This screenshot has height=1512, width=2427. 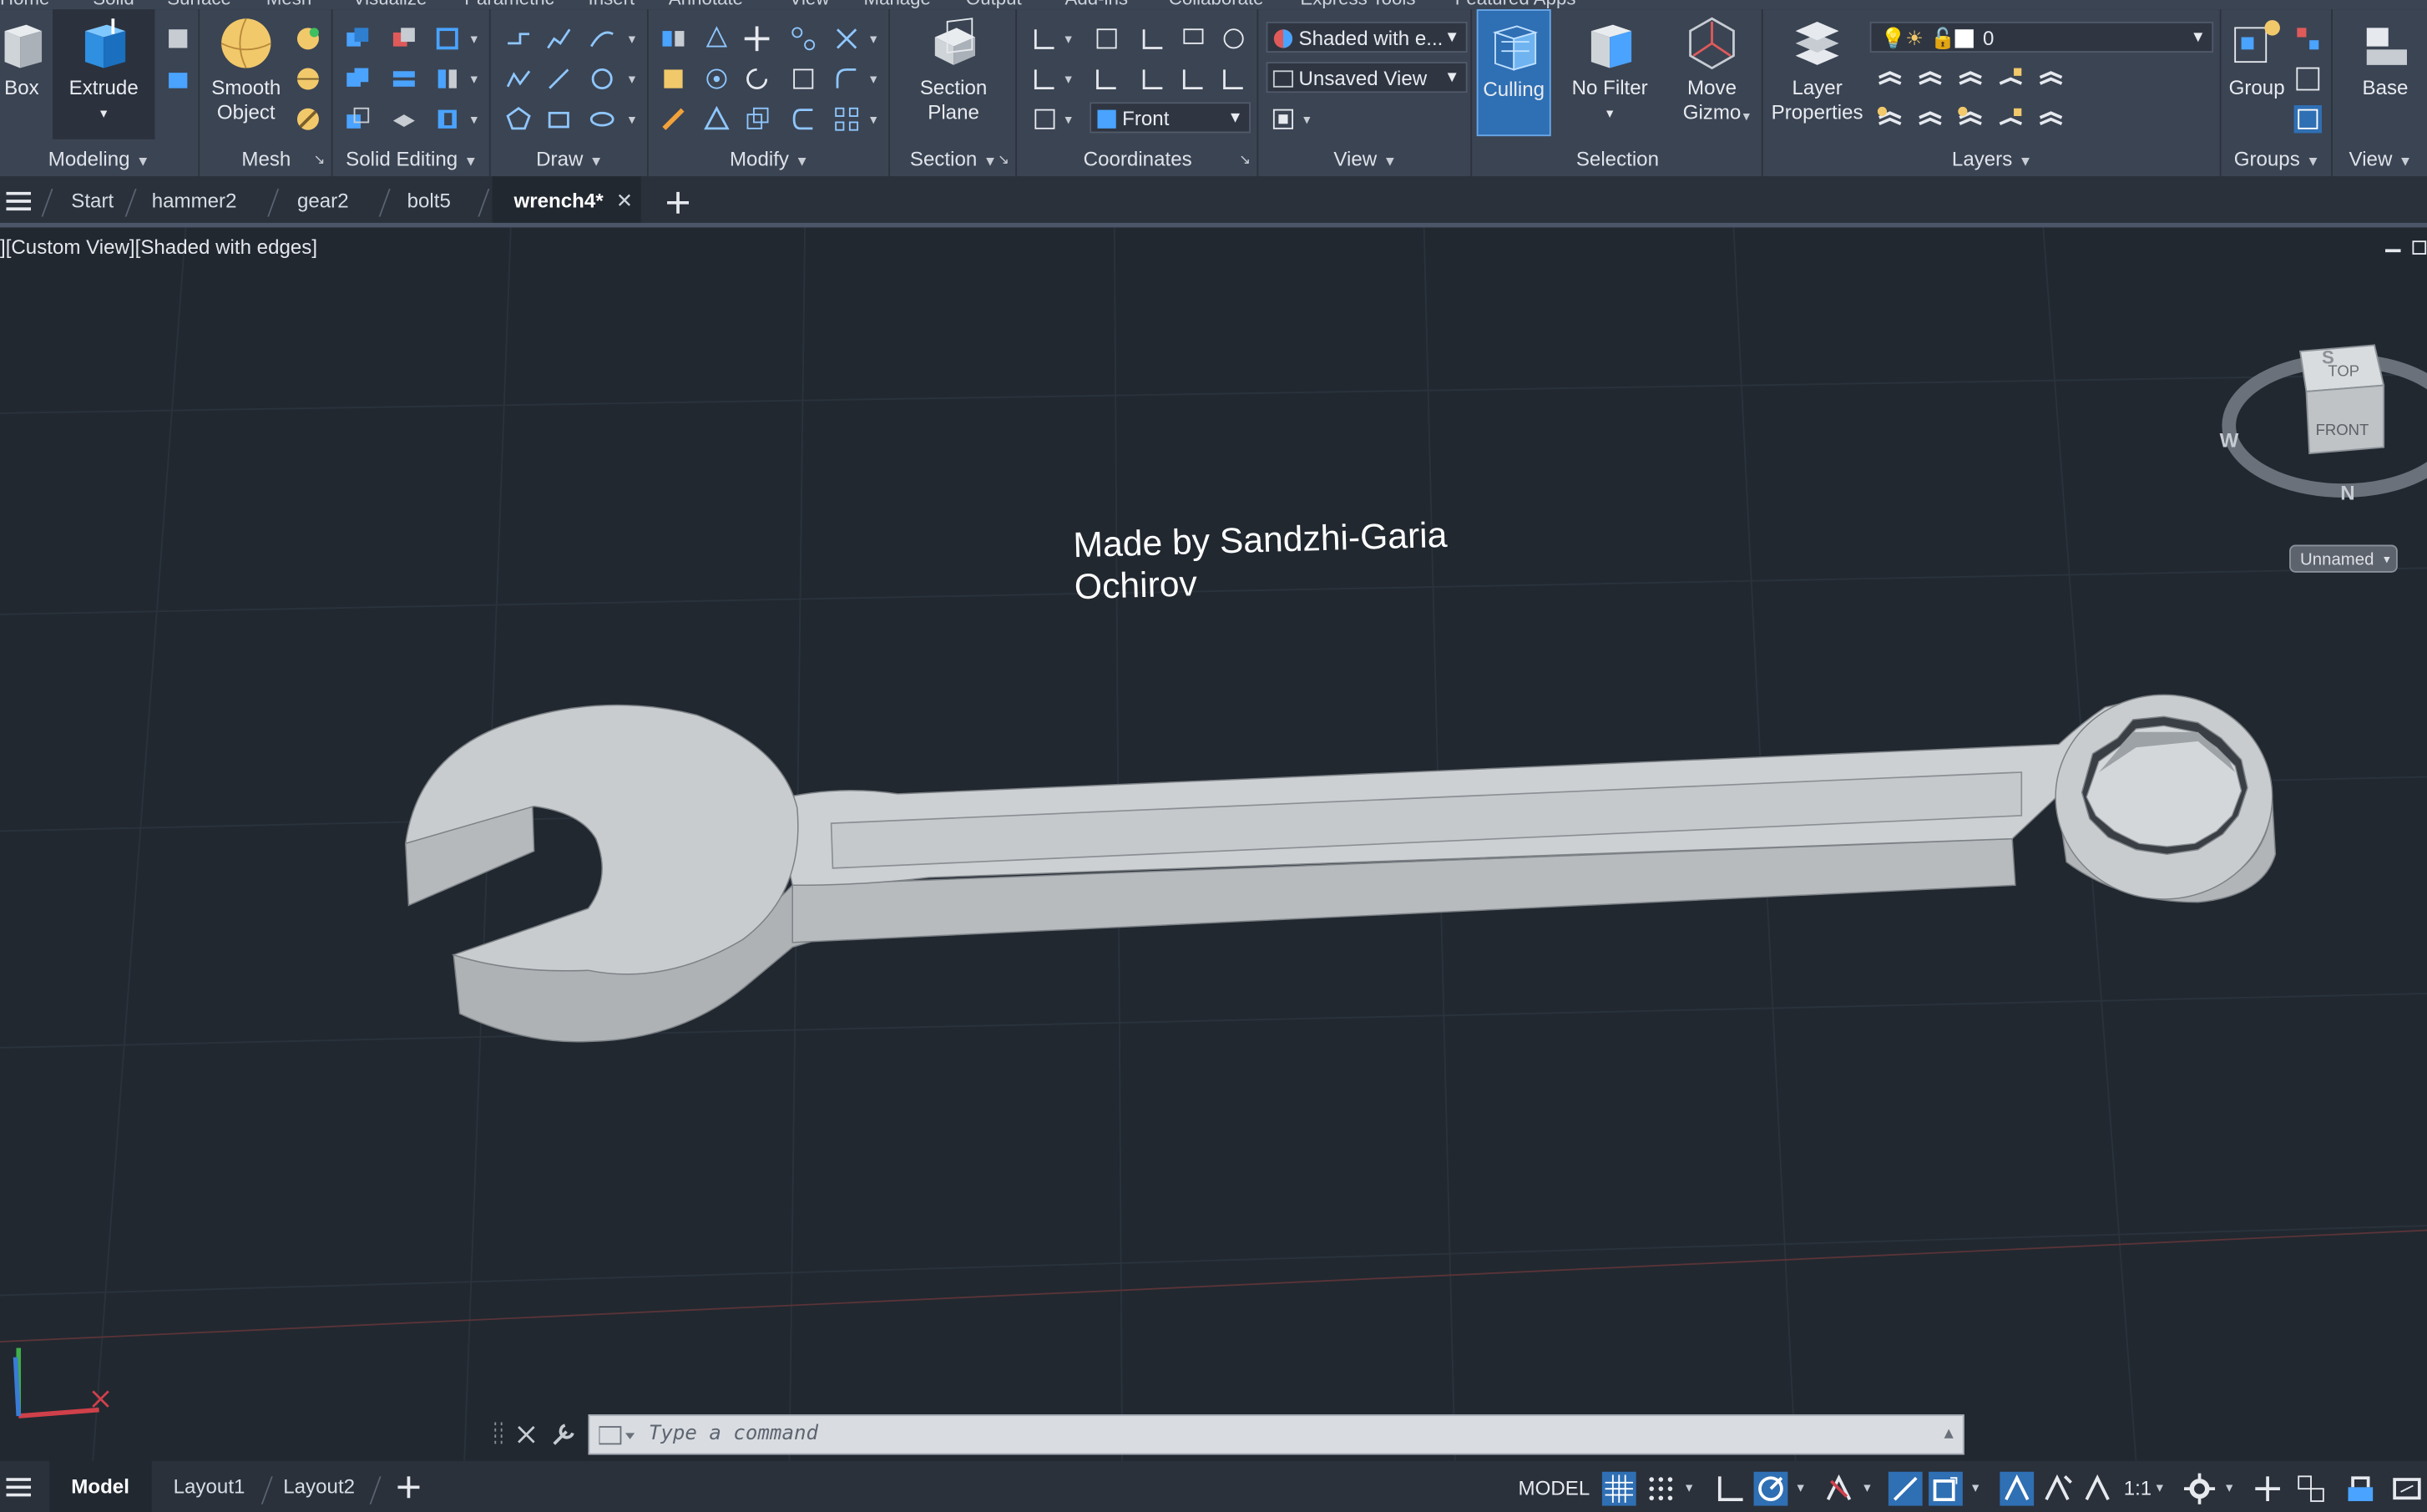 What do you see at coordinates (2308, 39) in the screenshot?
I see `ungroup-icon` at bounding box center [2308, 39].